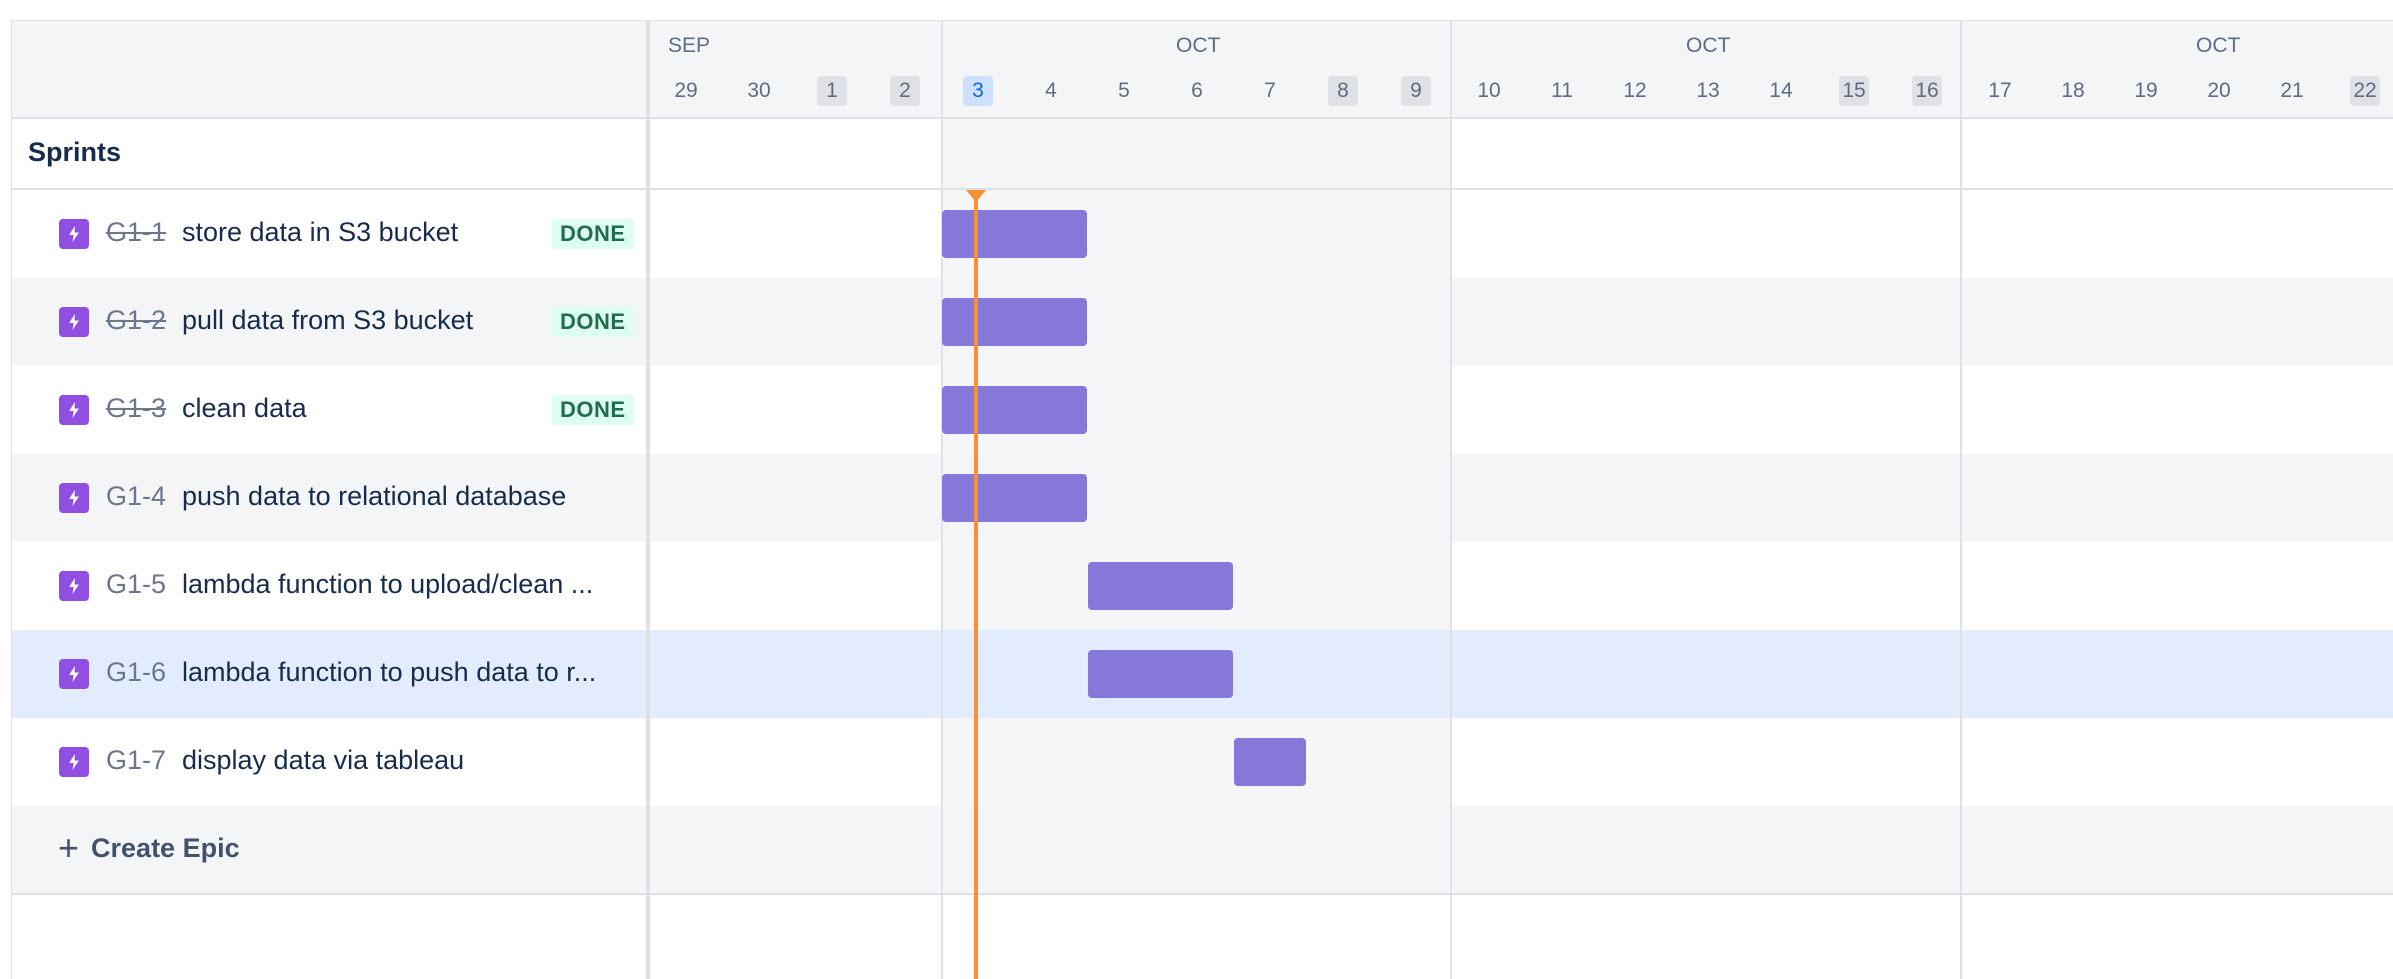  I want to click on day-label: 30, so click(759, 90).